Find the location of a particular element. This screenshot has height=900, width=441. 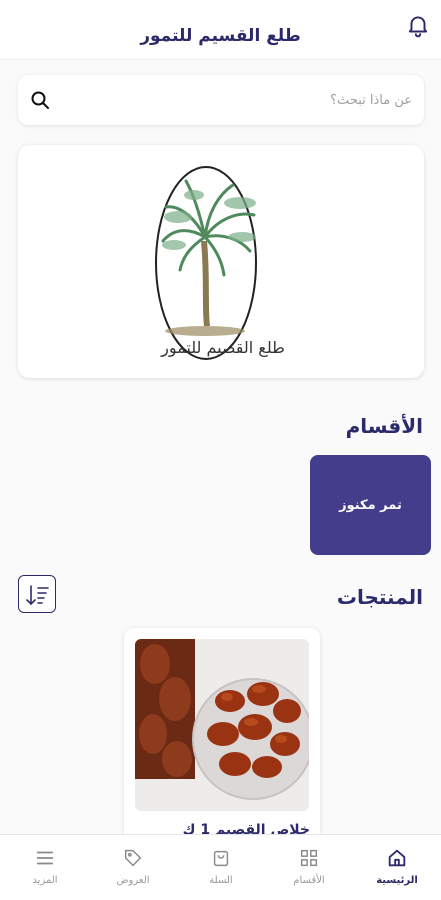

categories-title: الأقسام is located at coordinates (384, 426).